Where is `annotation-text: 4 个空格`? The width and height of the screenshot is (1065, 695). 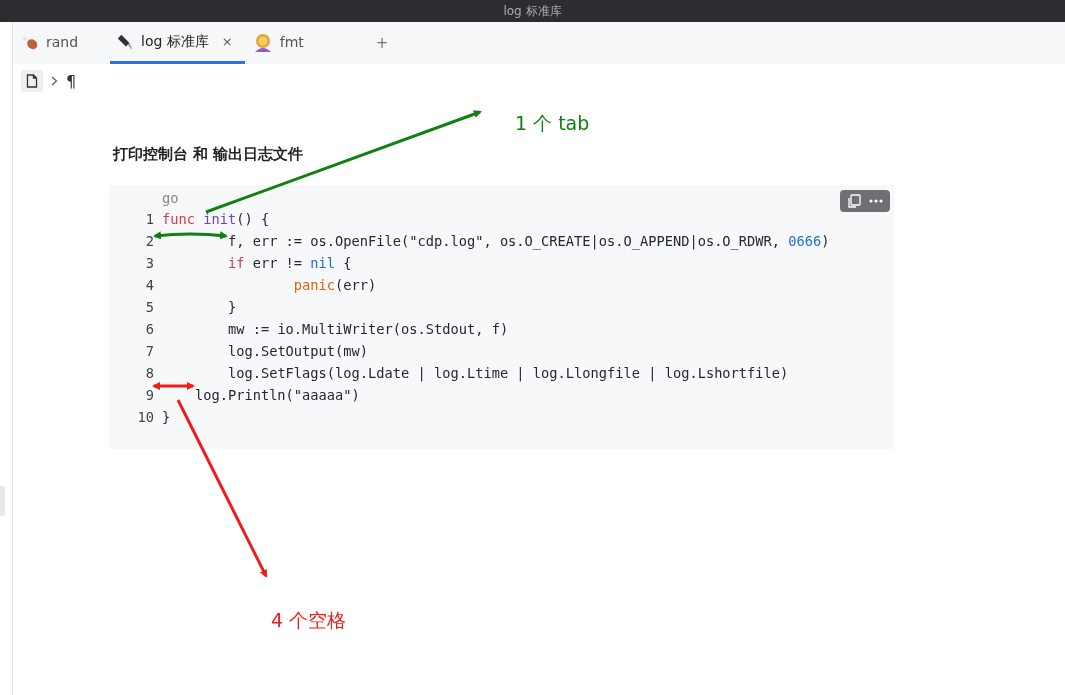 annotation-text: 4 个空格 is located at coordinates (309, 620).